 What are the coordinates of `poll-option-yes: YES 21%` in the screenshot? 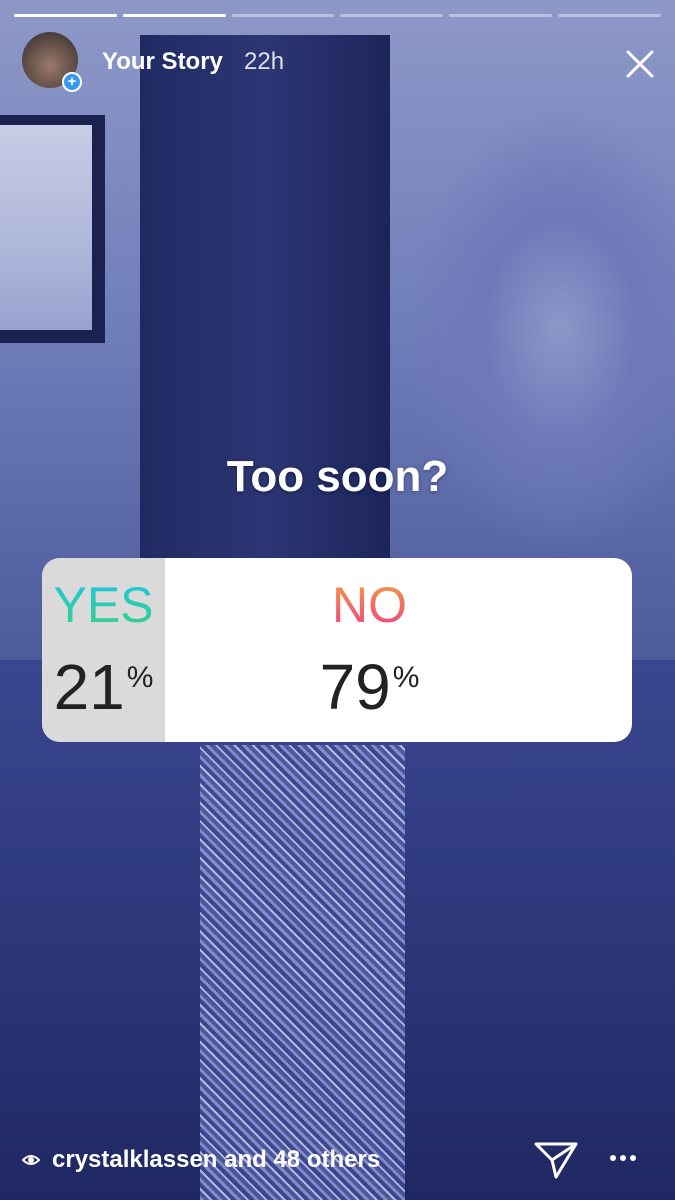 It's located at (103, 650).